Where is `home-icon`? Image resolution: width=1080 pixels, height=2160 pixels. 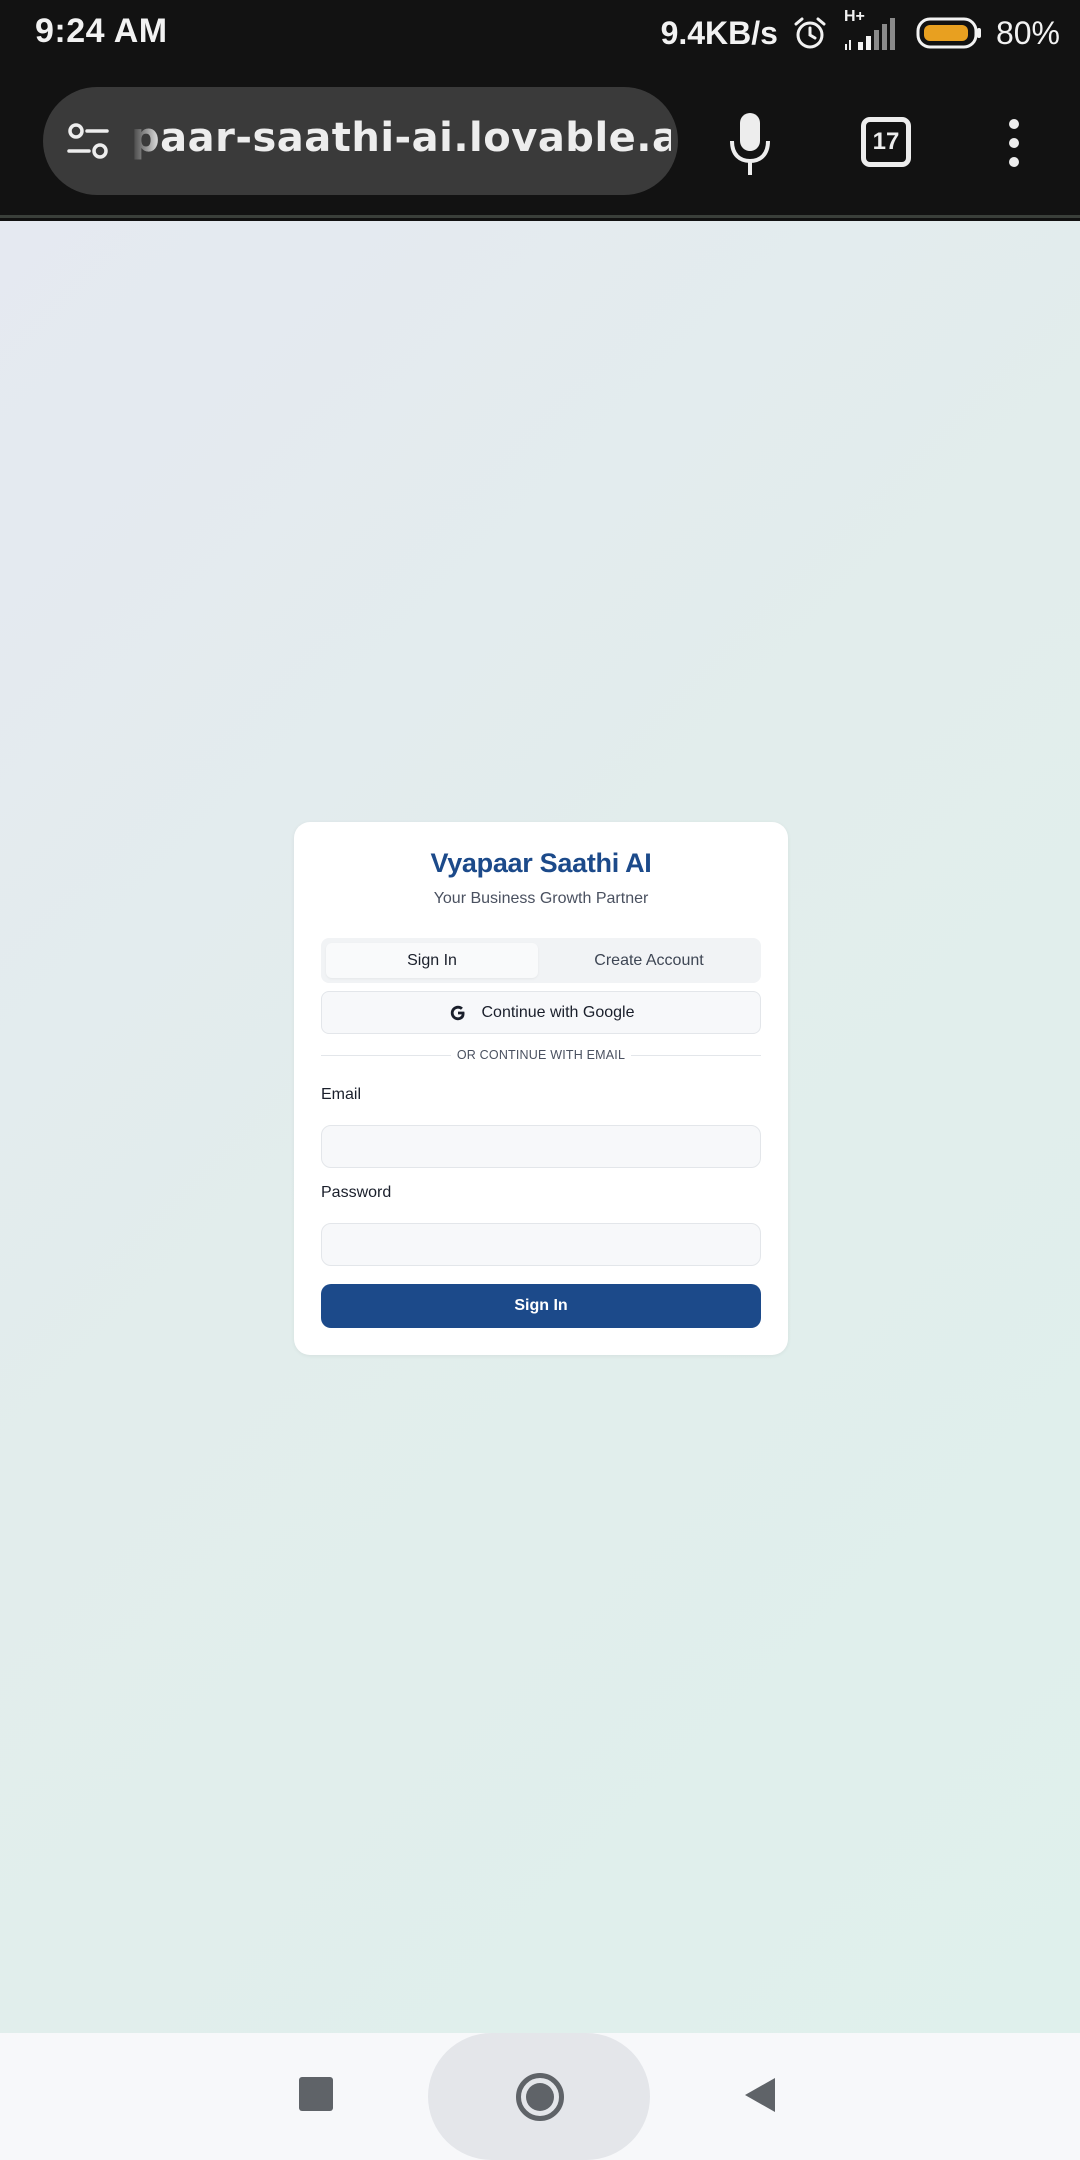 home-icon is located at coordinates (540, 2097).